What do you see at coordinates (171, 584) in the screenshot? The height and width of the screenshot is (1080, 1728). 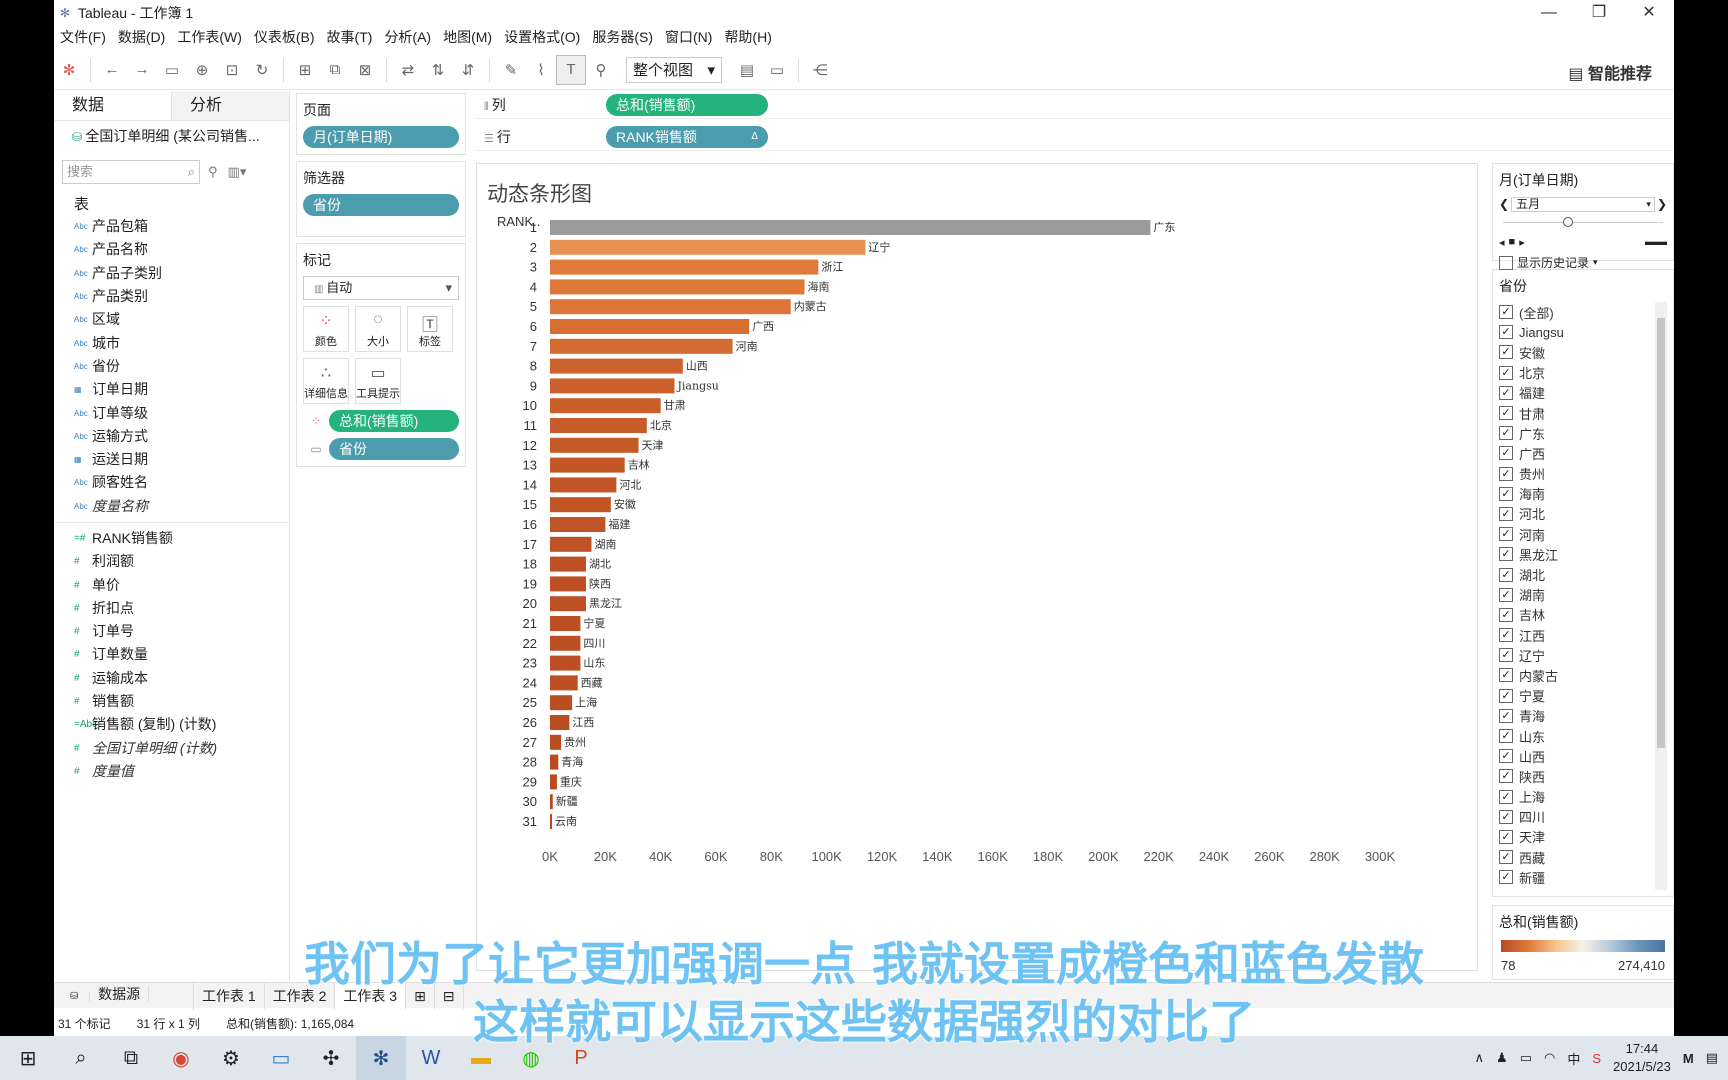 I see `measure-field-2: # 单价` at bounding box center [171, 584].